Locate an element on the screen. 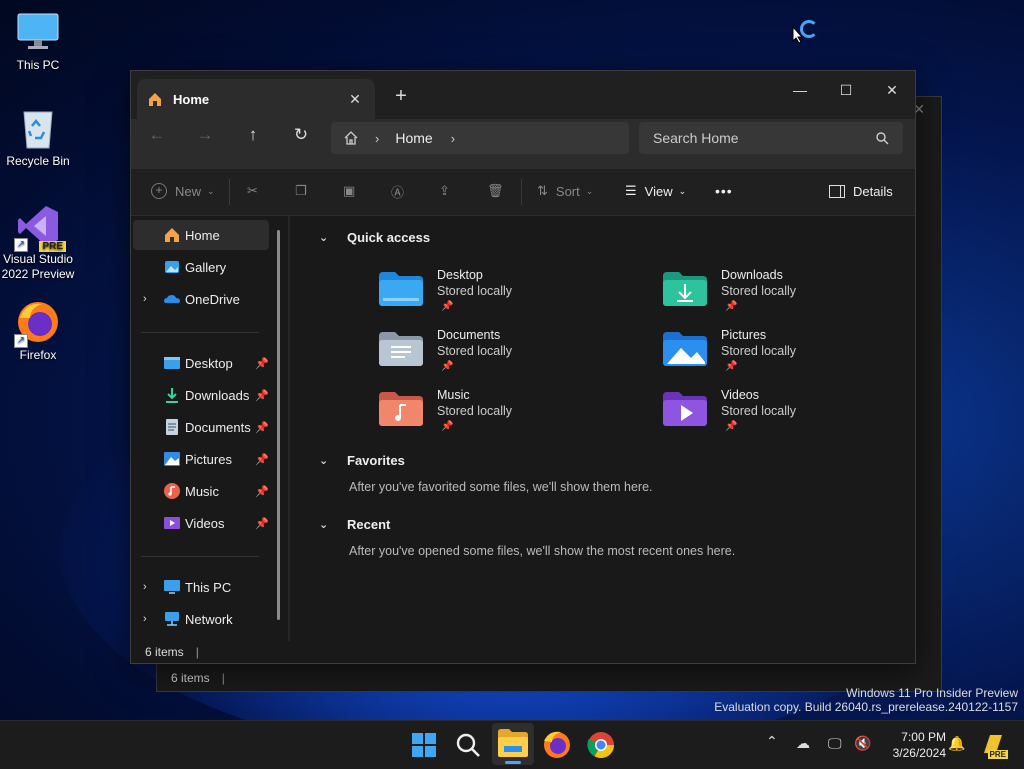 The image size is (1024, 769). quick-access-item-documents: Documents Stored locally 📌 is located at coordinates (504, 358).